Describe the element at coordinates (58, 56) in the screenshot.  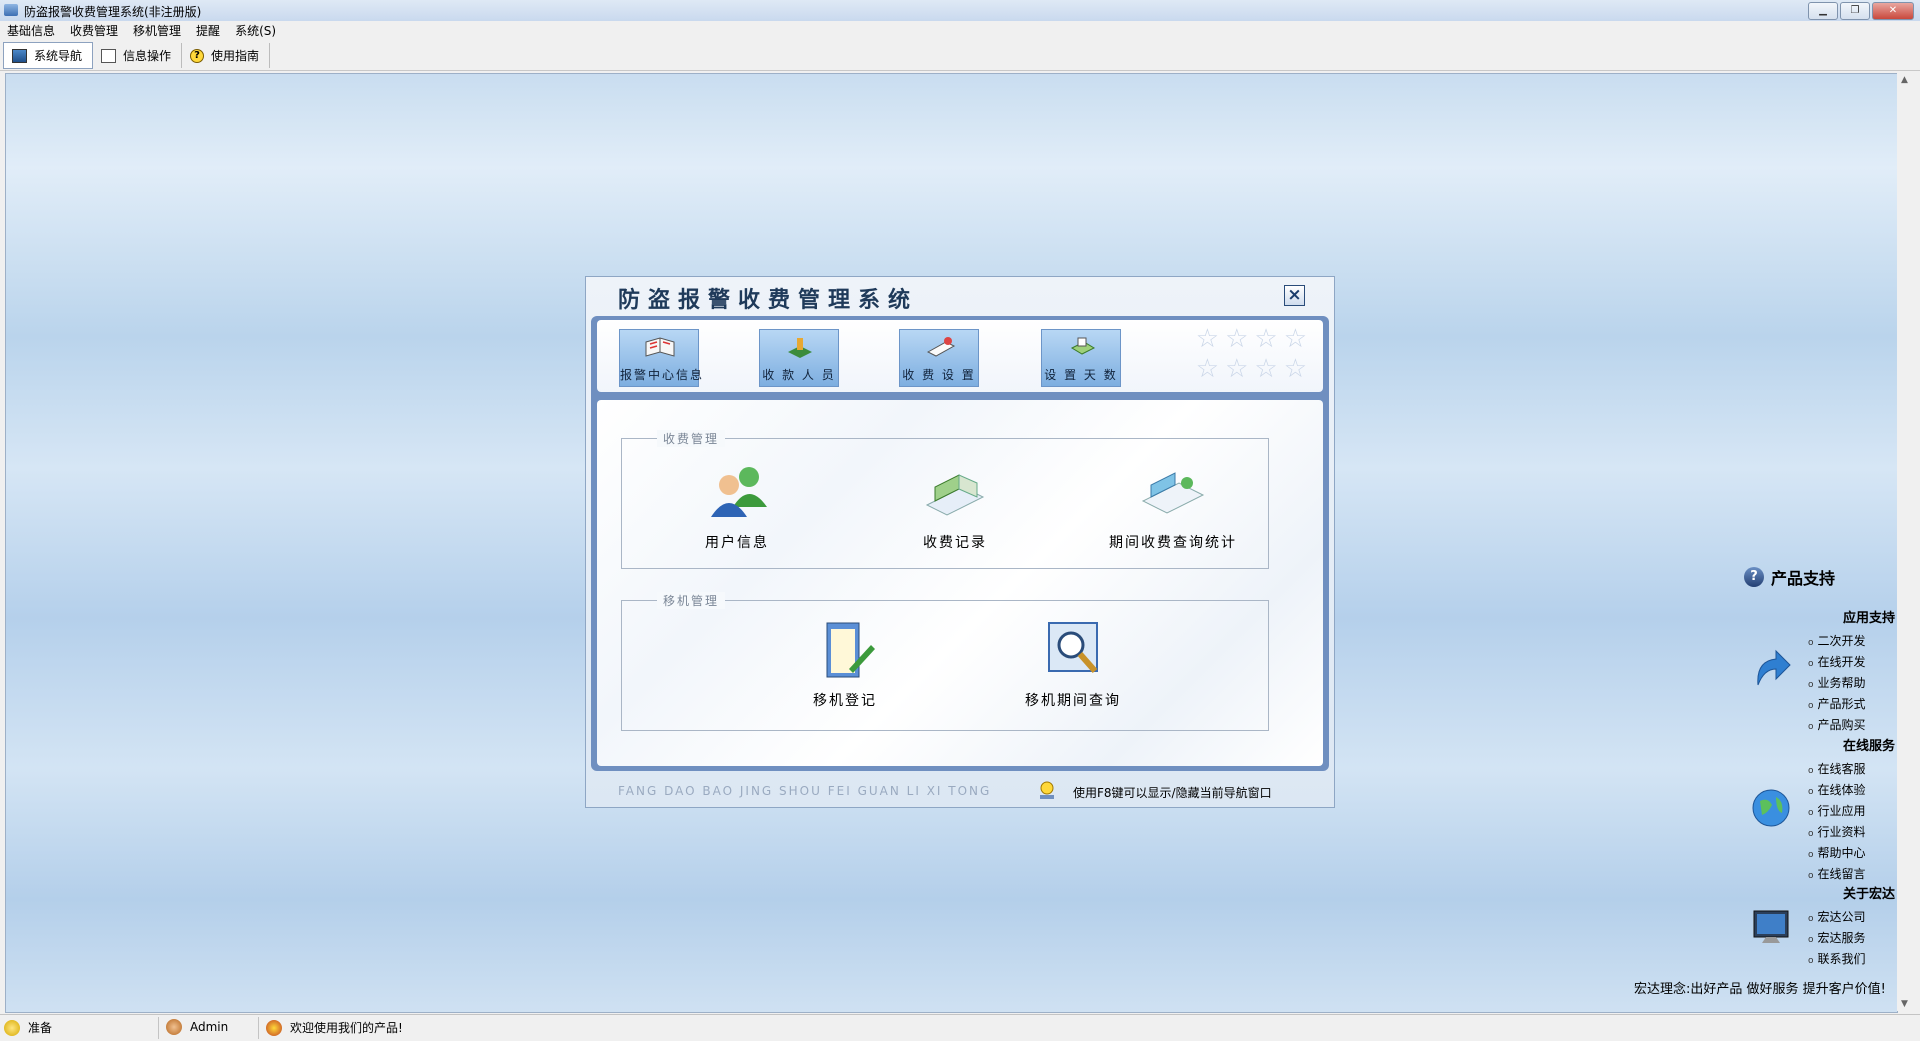
I see `toolbar-label: 系统导航` at that location.